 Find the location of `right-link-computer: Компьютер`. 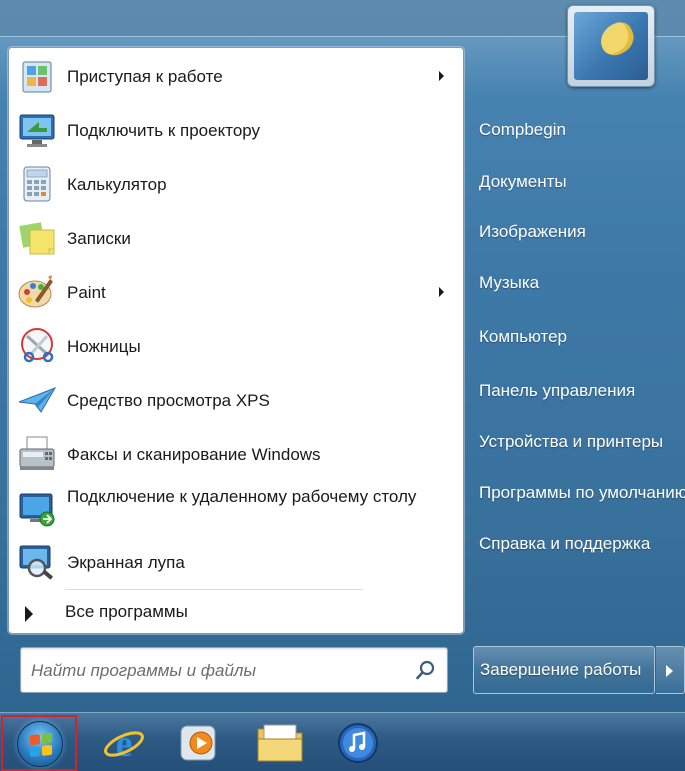

right-link-computer: Компьютер is located at coordinates (582, 337).